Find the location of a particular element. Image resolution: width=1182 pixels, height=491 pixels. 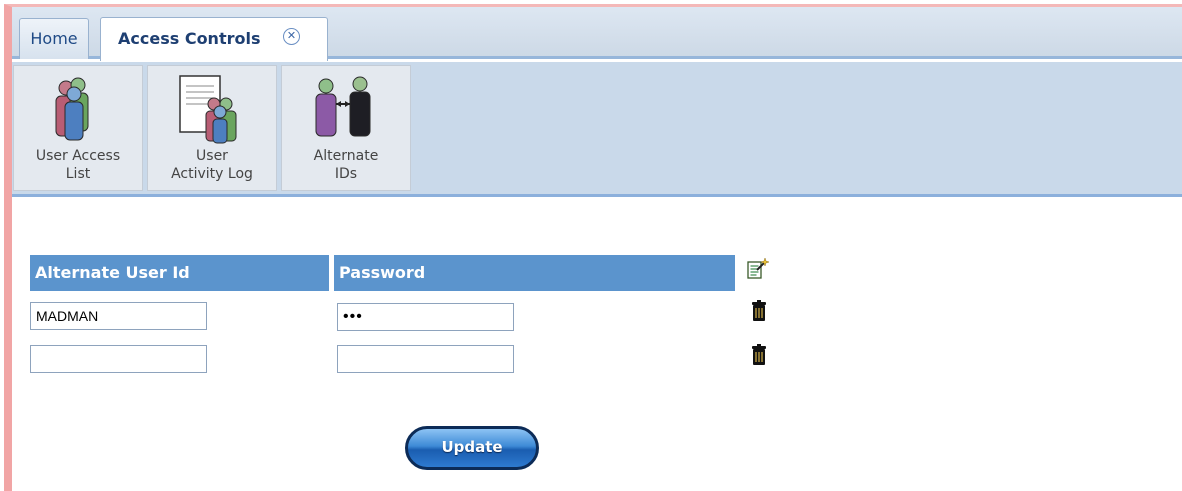

user-activity-log-button: User Activity Log is located at coordinates (212, 128).